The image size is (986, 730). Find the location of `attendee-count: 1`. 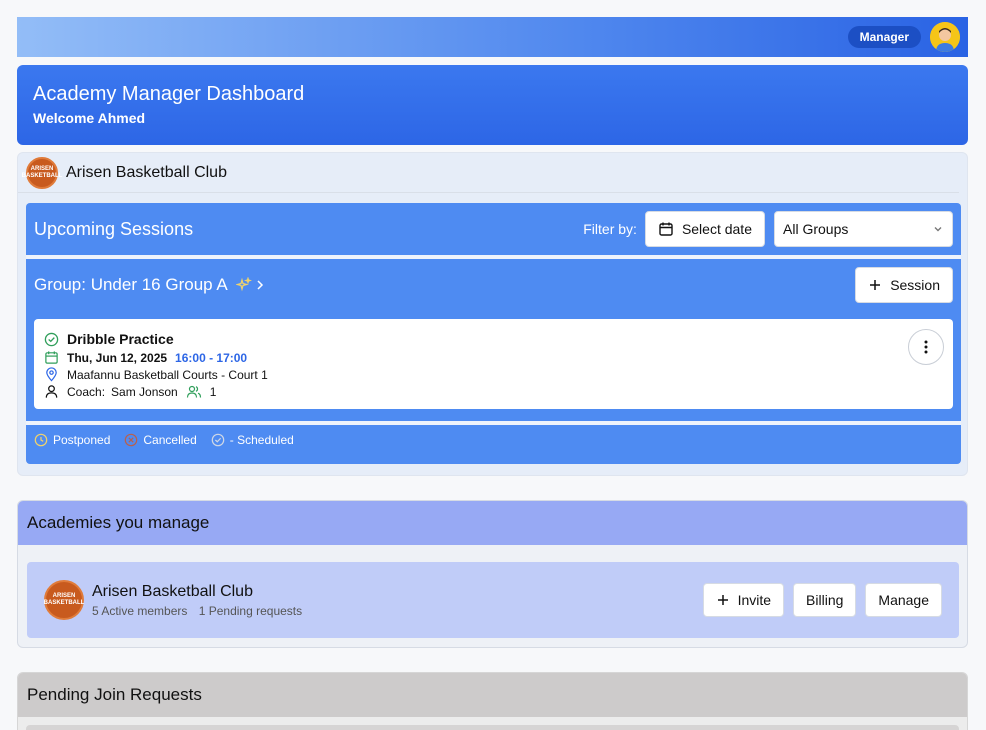

attendee-count: 1 is located at coordinates (213, 391).